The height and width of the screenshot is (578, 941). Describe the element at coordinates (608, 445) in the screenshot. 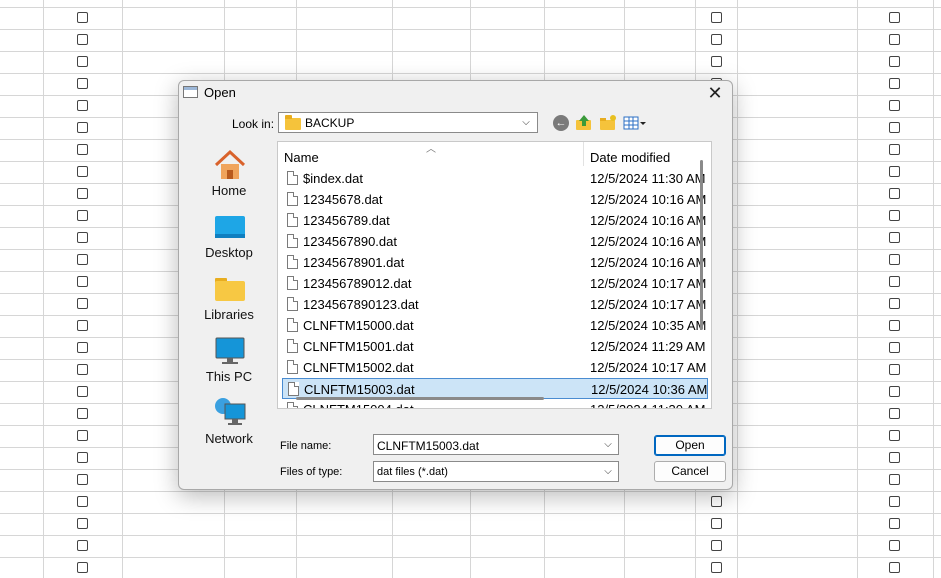

I see `chevron-down-icon: ⌵` at that location.